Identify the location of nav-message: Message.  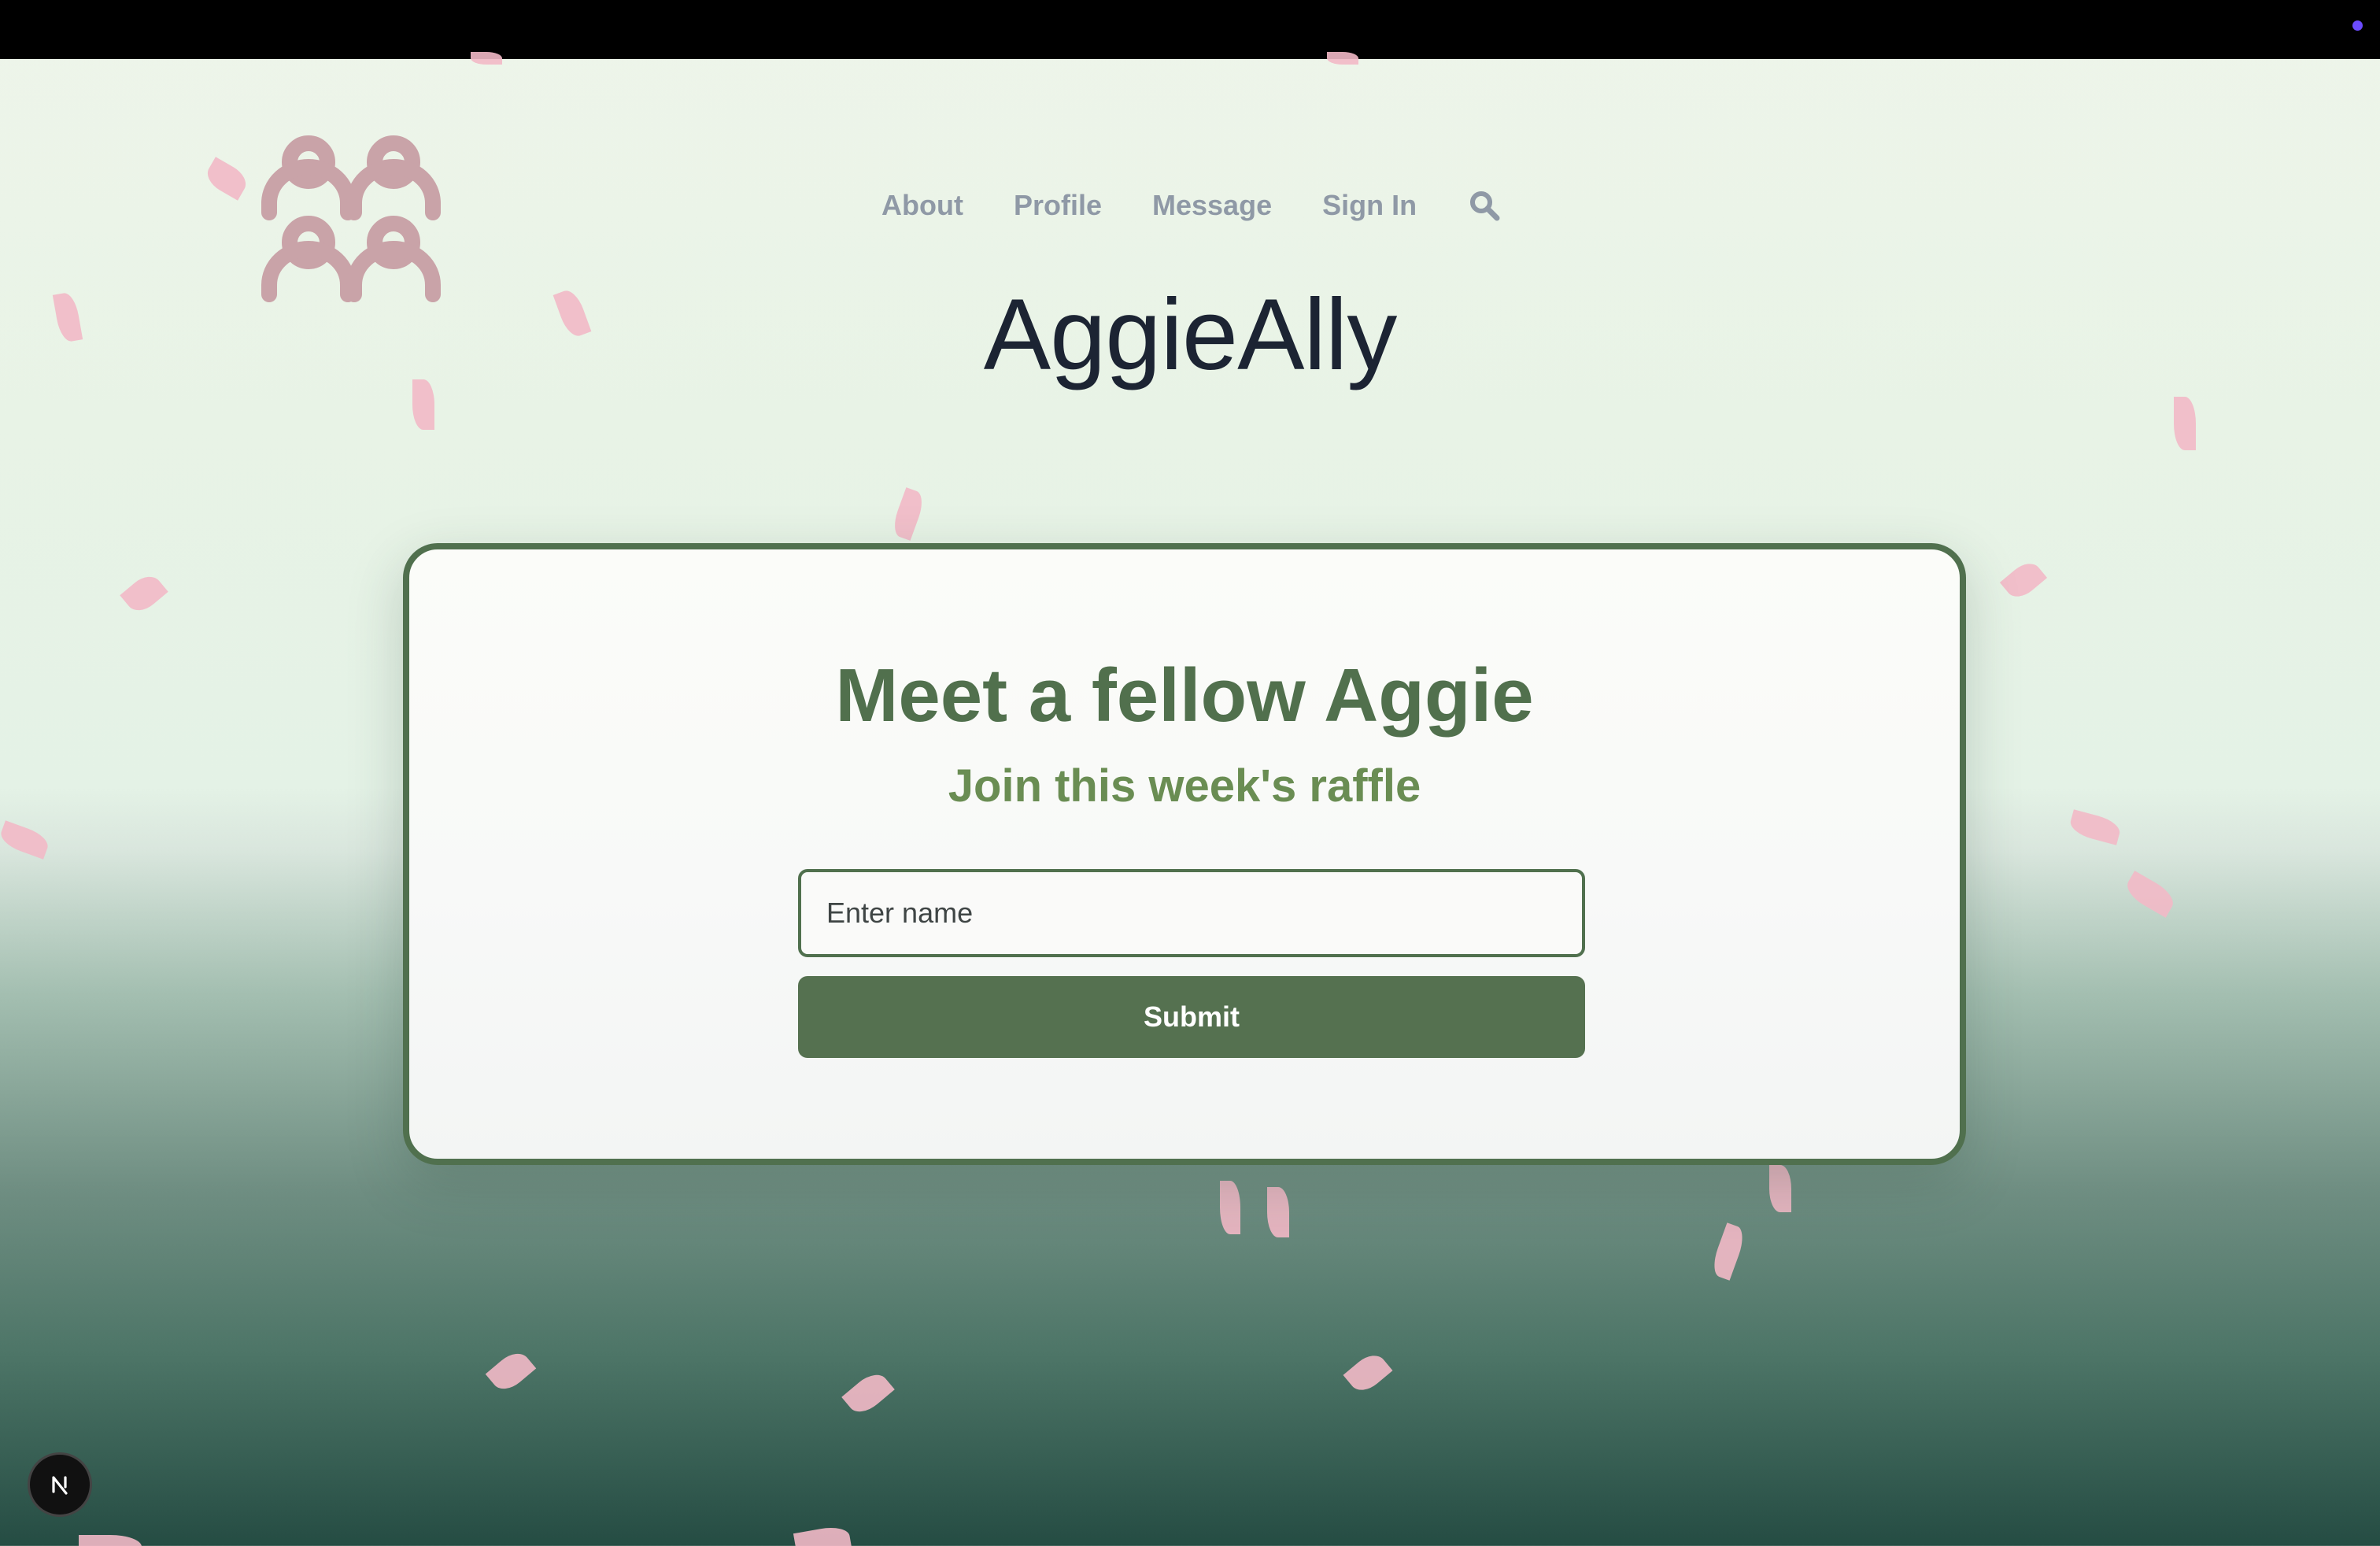
(1212, 205).